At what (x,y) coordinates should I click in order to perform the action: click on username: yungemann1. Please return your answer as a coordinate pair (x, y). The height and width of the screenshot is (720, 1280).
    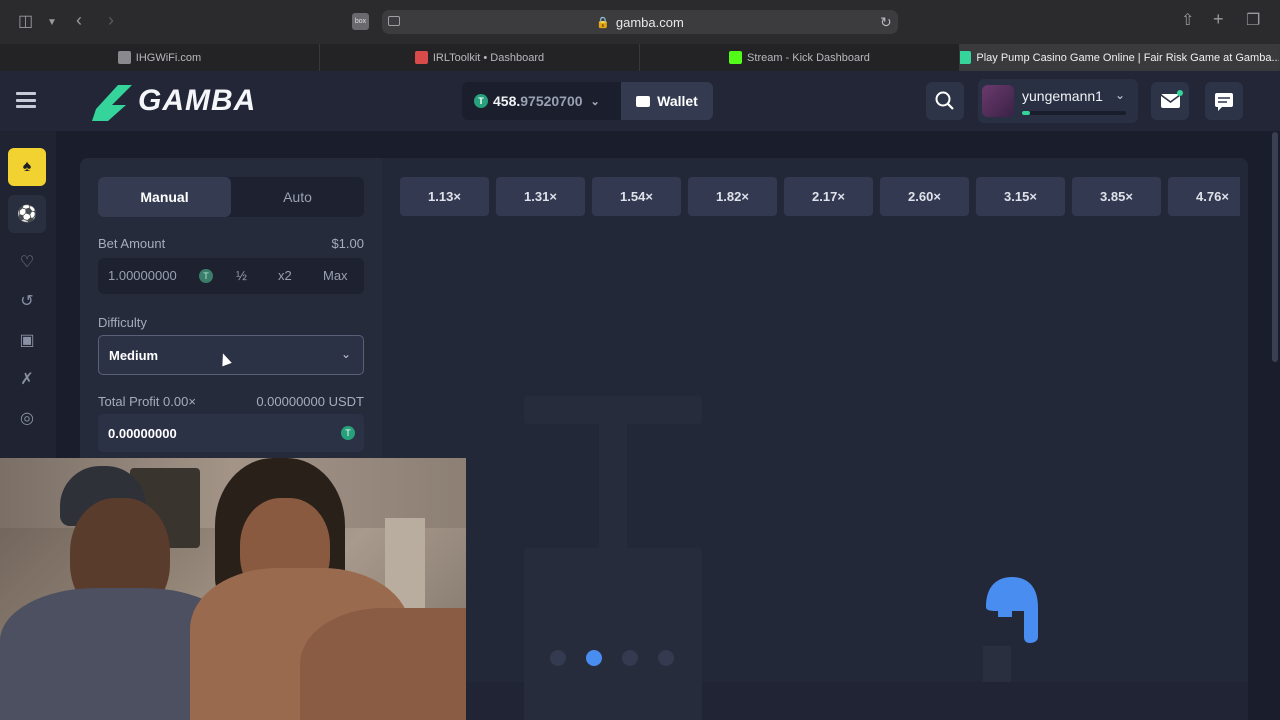
    Looking at the image, I should click on (1062, 96).